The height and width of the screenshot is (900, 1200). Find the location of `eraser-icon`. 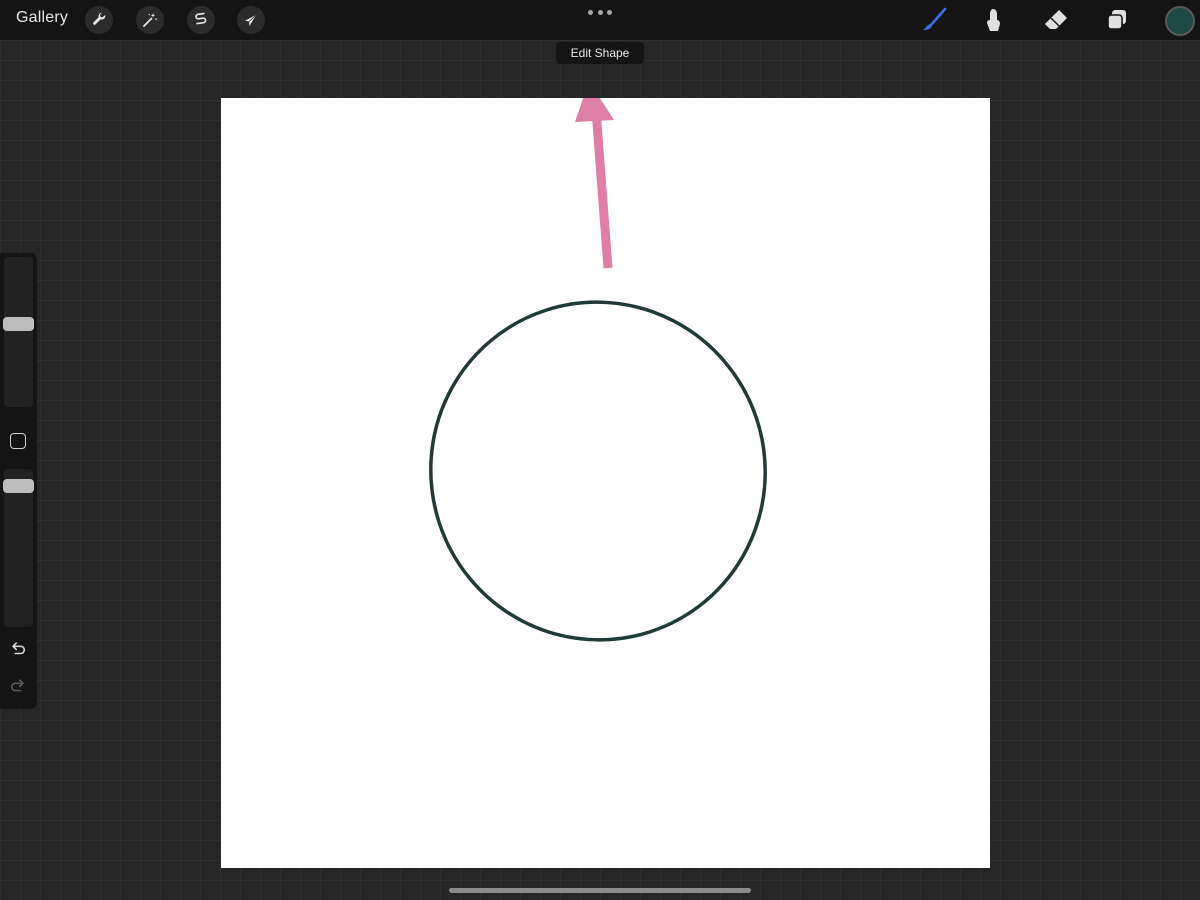

eraser-icon is located at coordinates (1056, 19).